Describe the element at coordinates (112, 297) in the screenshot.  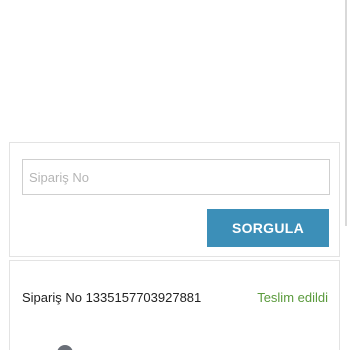
I see `order-number-text: Sipariş No 1335157703927881` at that location.